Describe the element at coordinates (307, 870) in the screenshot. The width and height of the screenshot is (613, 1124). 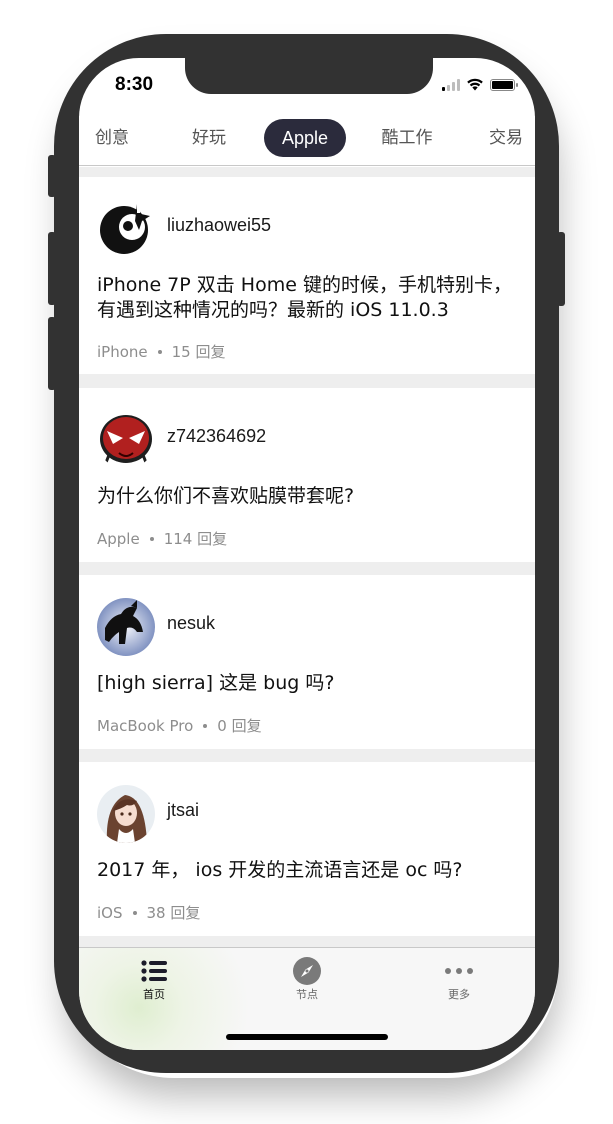
I see `topic-title: 2017 年， ios 开发的主流语言还是 oc 吗?` at that location.